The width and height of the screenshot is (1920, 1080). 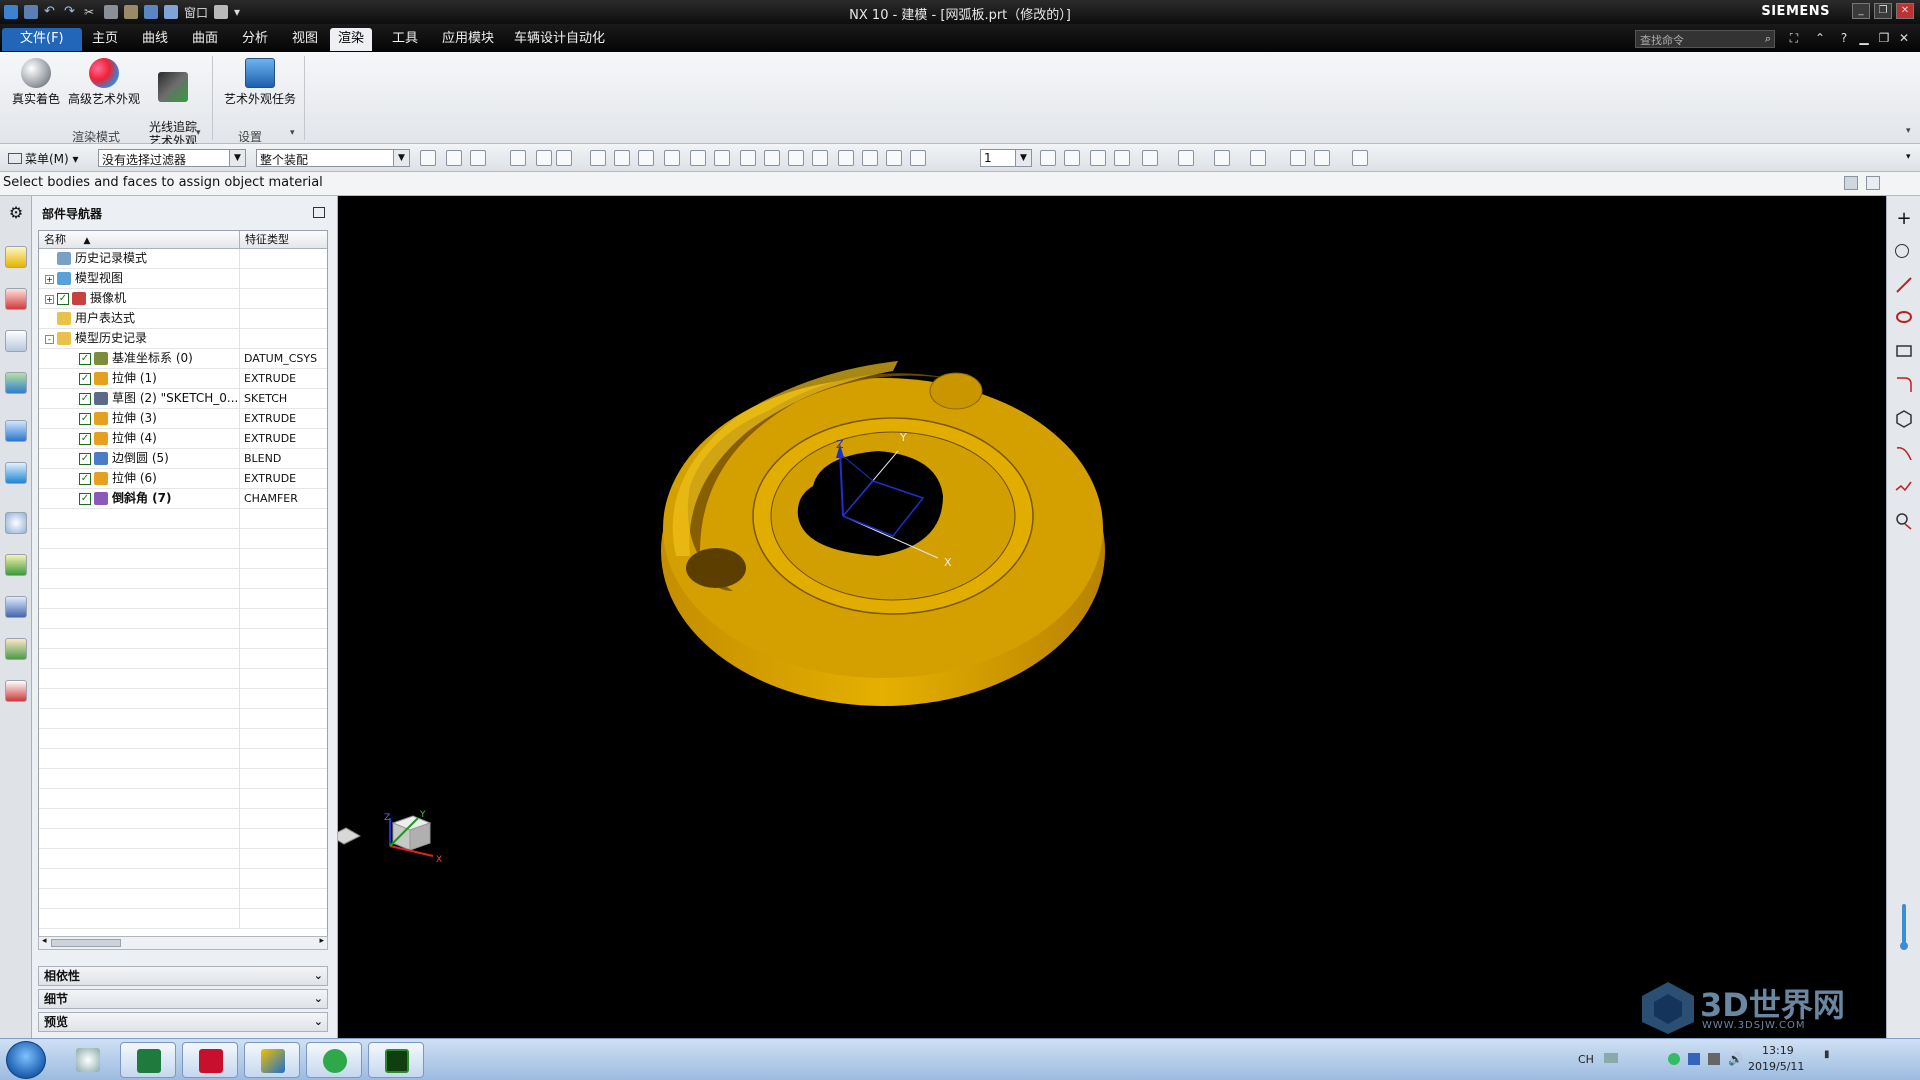 What do you see at coordinates (564, 158) in the screenshot?
I see `rectangle-selection-icon` at bounding box center [564, 158].